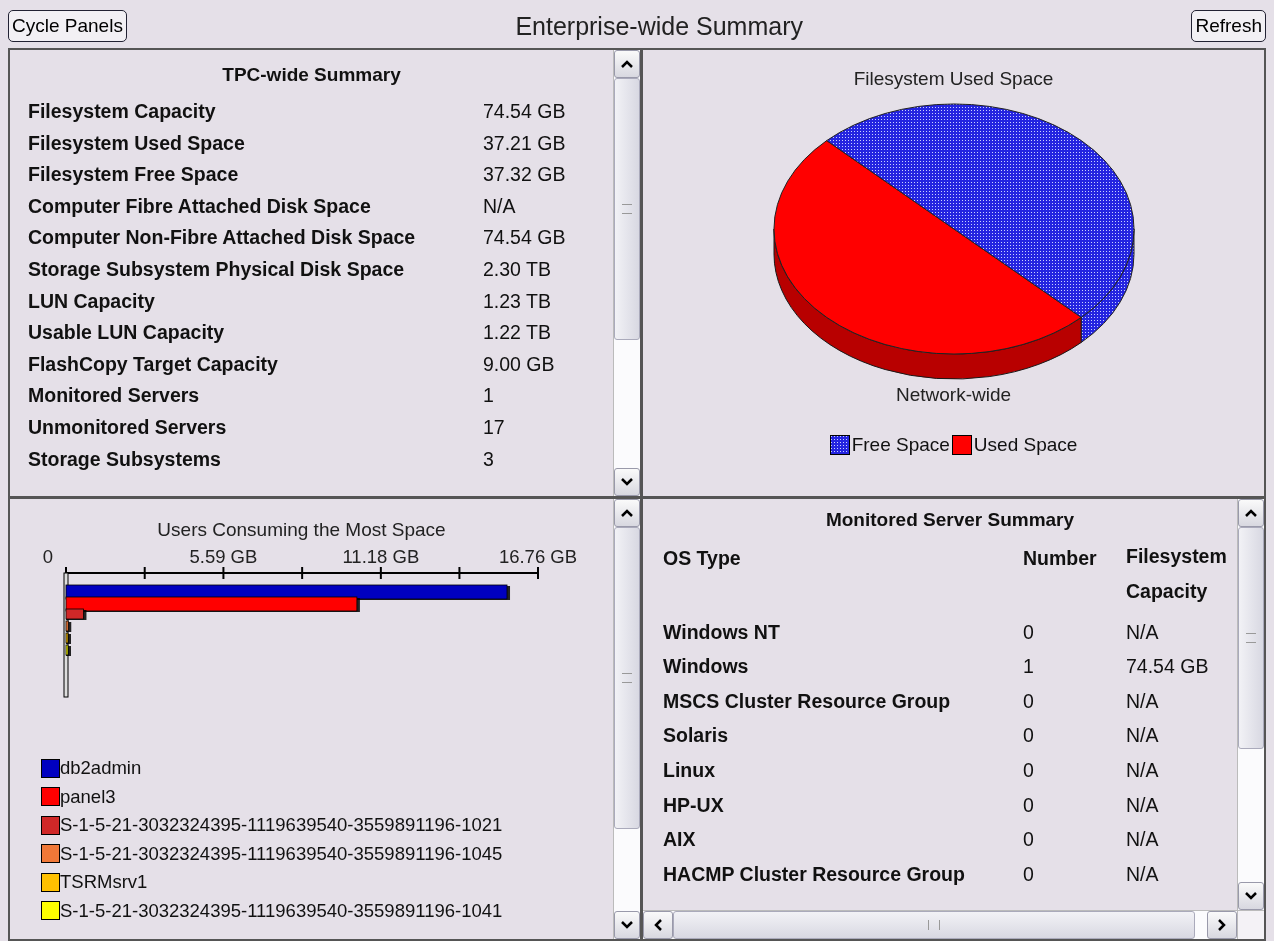 The height and width of the screenshot is (941, 1274). What do you see at coordinates (1060, 559) in the screenshot?
I see `column-header: Number` at bounding box center [1060, 559].